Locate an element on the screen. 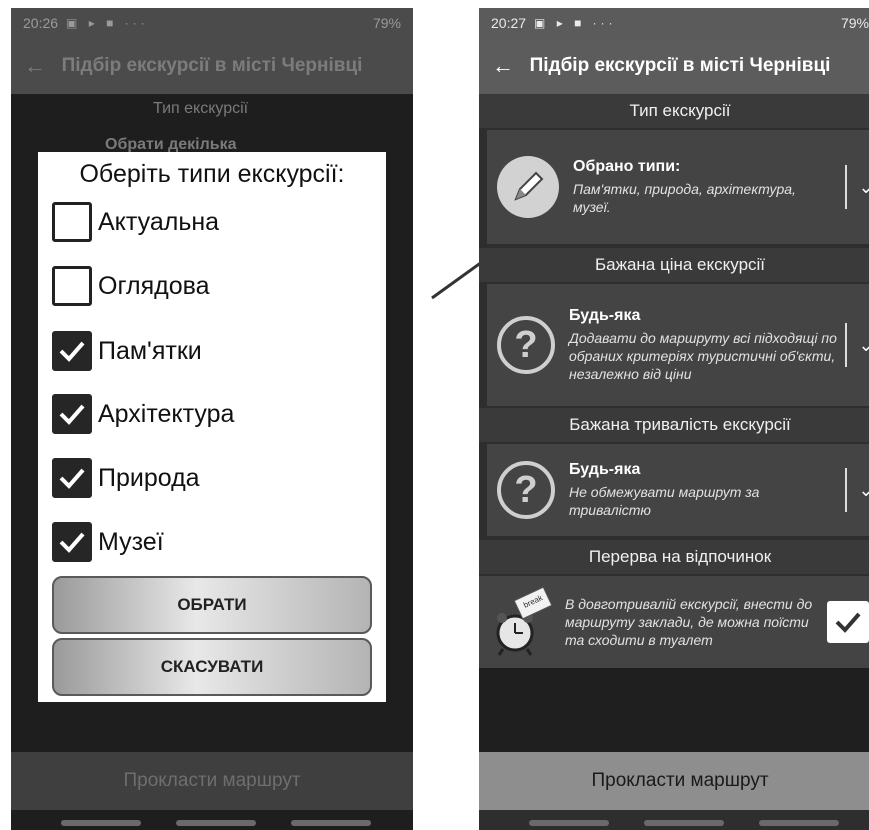 The height and width of the screenshot is (830, 869). option-muzei: Музеї is located at coordinates (108, 542).